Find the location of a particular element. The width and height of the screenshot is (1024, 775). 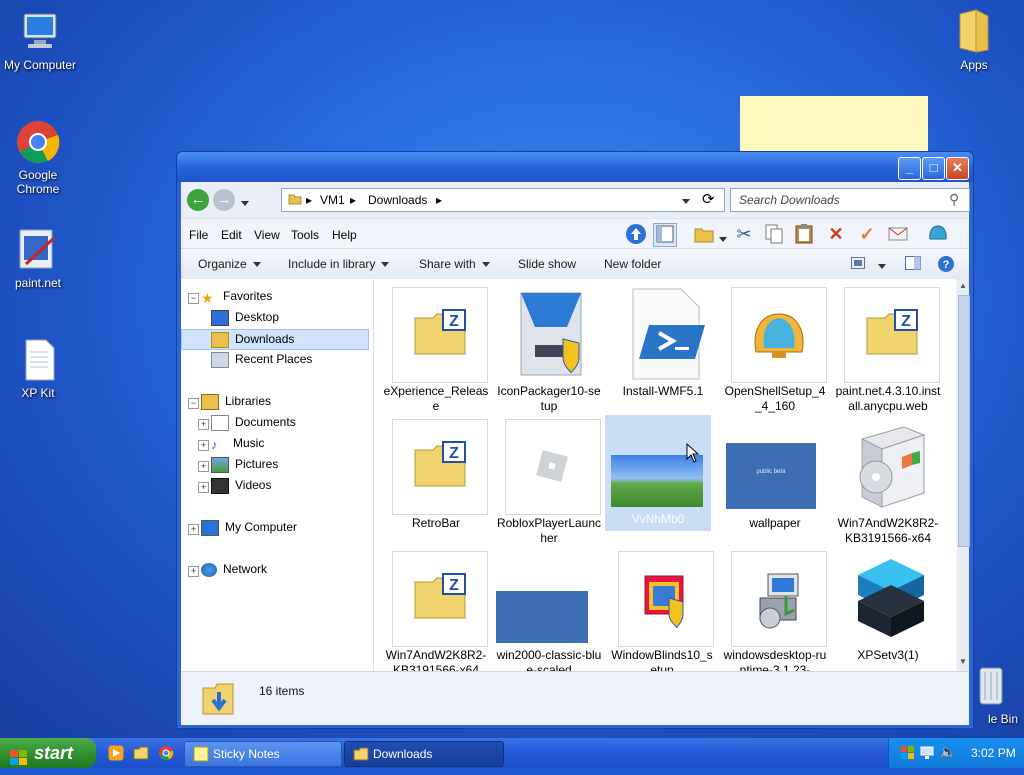

nav-recent-places: Recent Places is located at coordinates (261, 360).